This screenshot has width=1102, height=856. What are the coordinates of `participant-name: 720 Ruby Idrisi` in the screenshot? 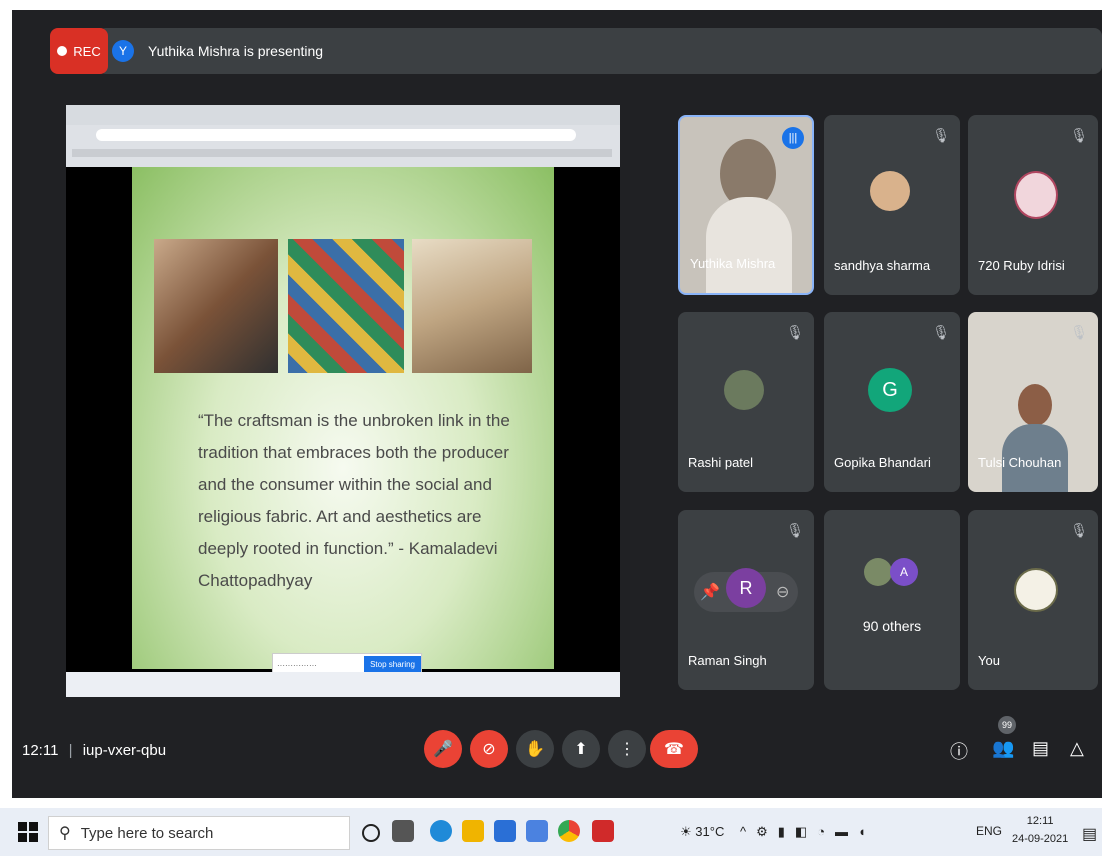 It's located at (1021, 265).